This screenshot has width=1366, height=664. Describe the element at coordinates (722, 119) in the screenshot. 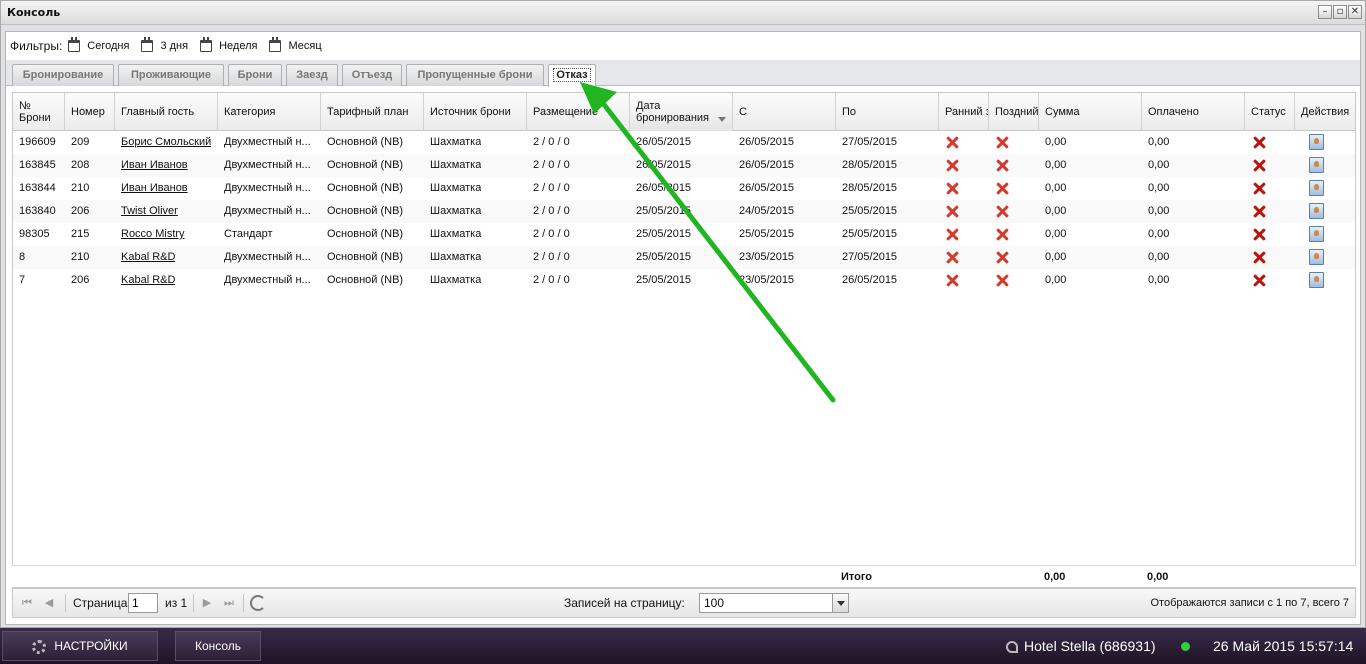

I see `sort-desc-icon` at that location.